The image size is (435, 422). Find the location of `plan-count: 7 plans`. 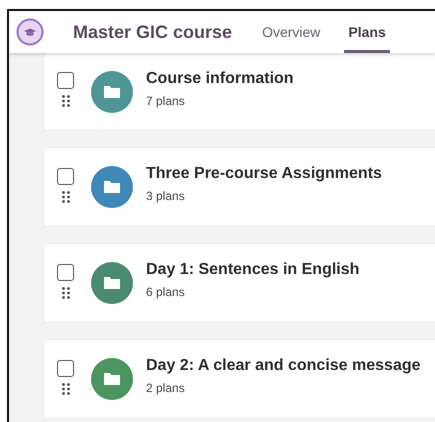

plan-count: 7 plans is located at coordinates (166, 101).